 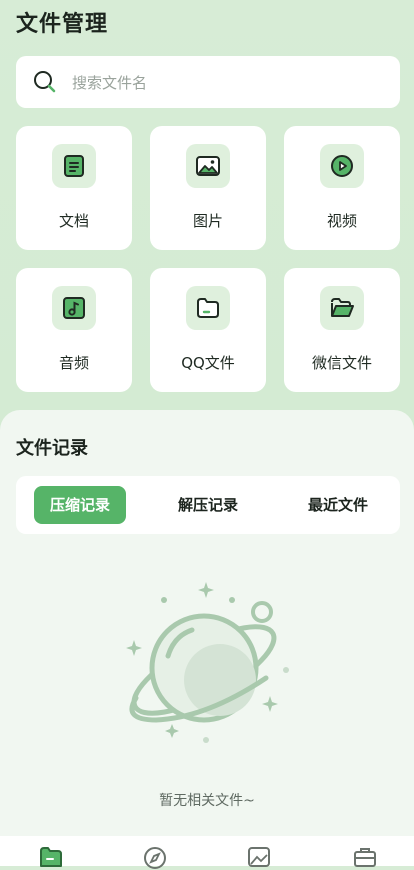 What do you see at coordinates (80, 505) in the screenshot?
I see `tab-compression-records: 压缩记录` at bounding box center [80, 505].